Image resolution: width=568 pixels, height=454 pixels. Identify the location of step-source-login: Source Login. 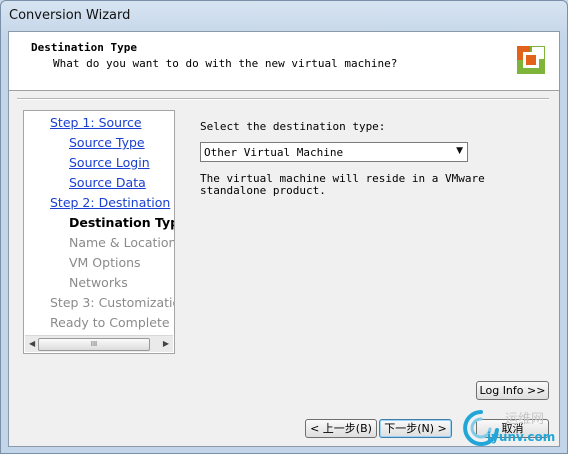
(109, 162).